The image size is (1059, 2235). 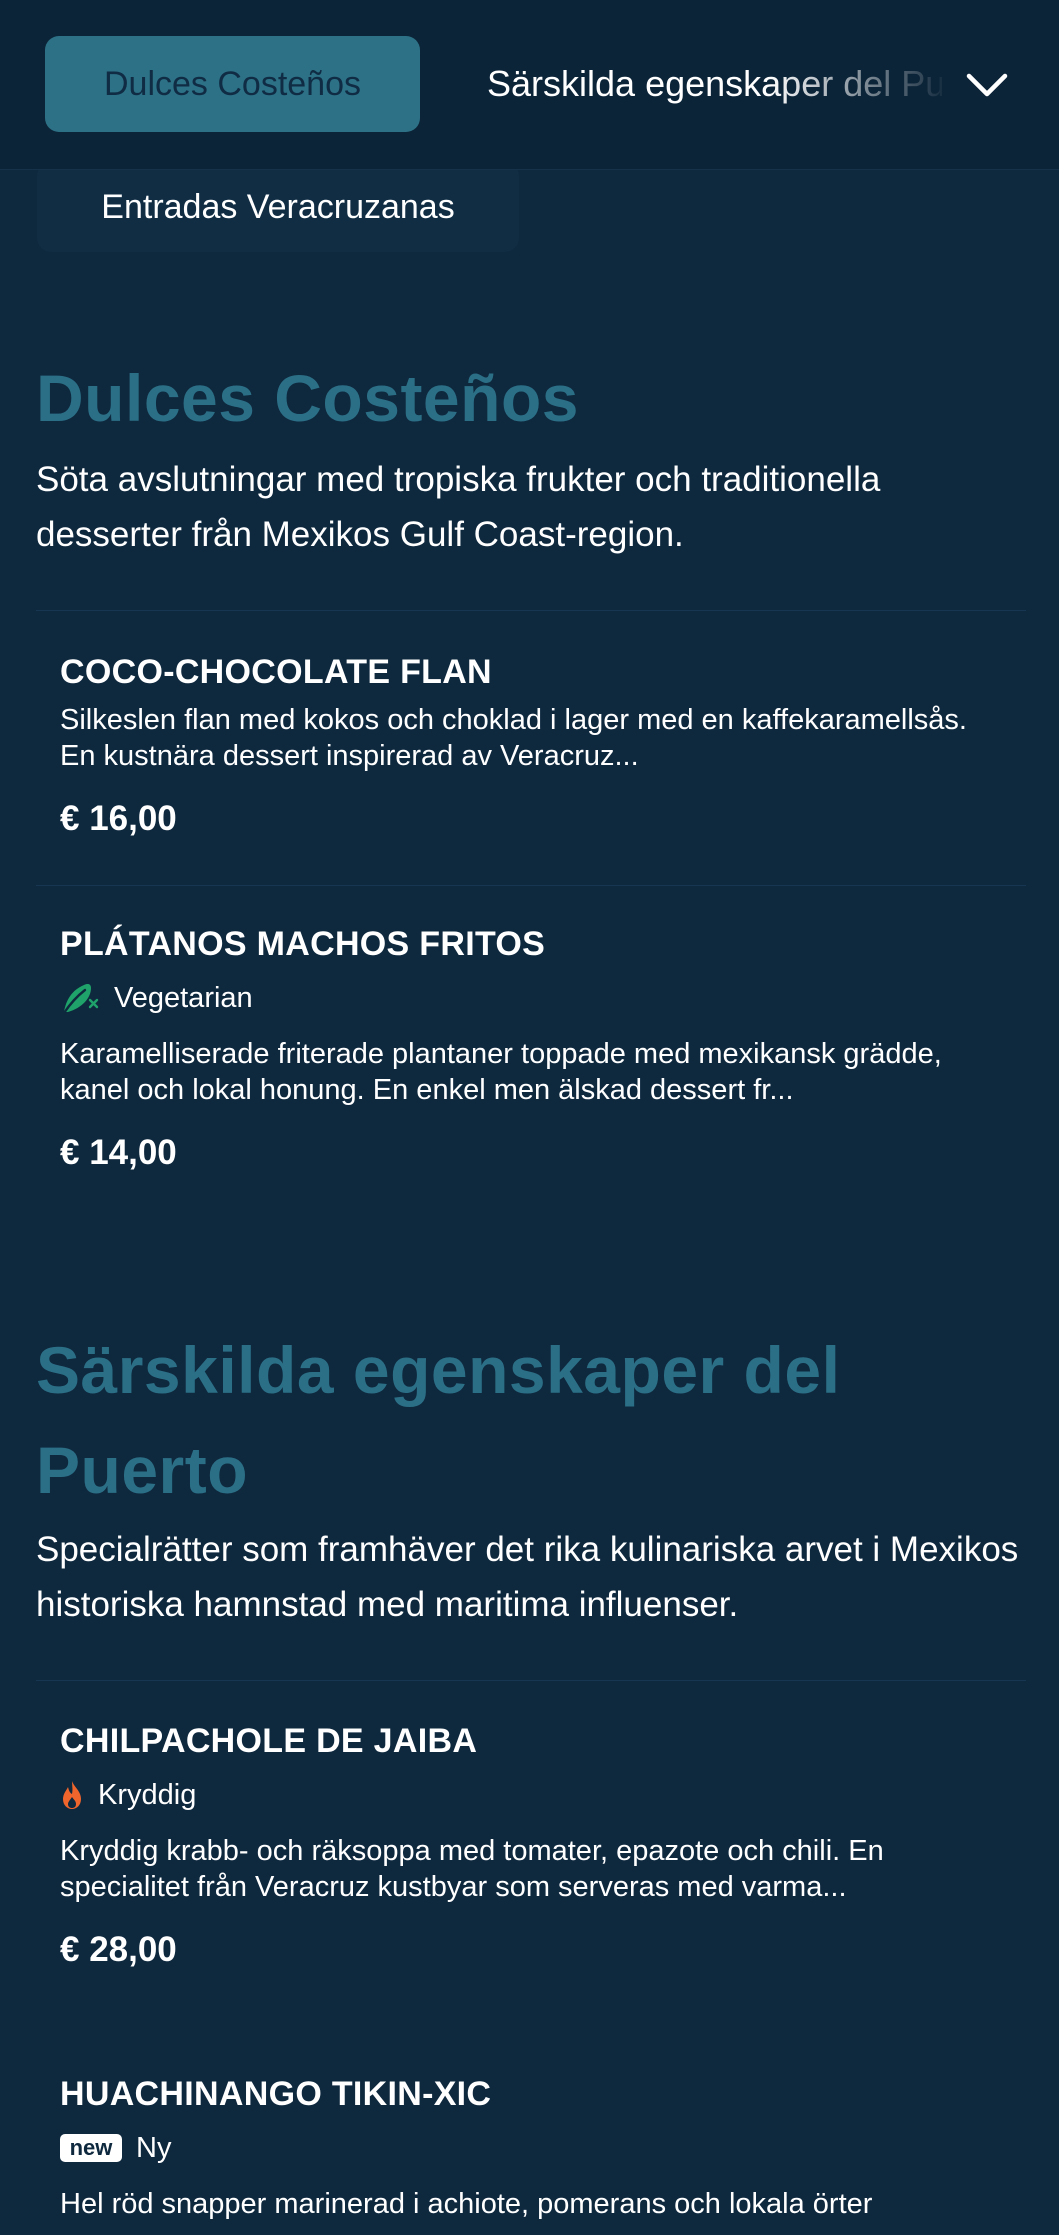 I want to click on category-tab-dulces-costenos: Dulces Costeños, so click(x=232, y=84).